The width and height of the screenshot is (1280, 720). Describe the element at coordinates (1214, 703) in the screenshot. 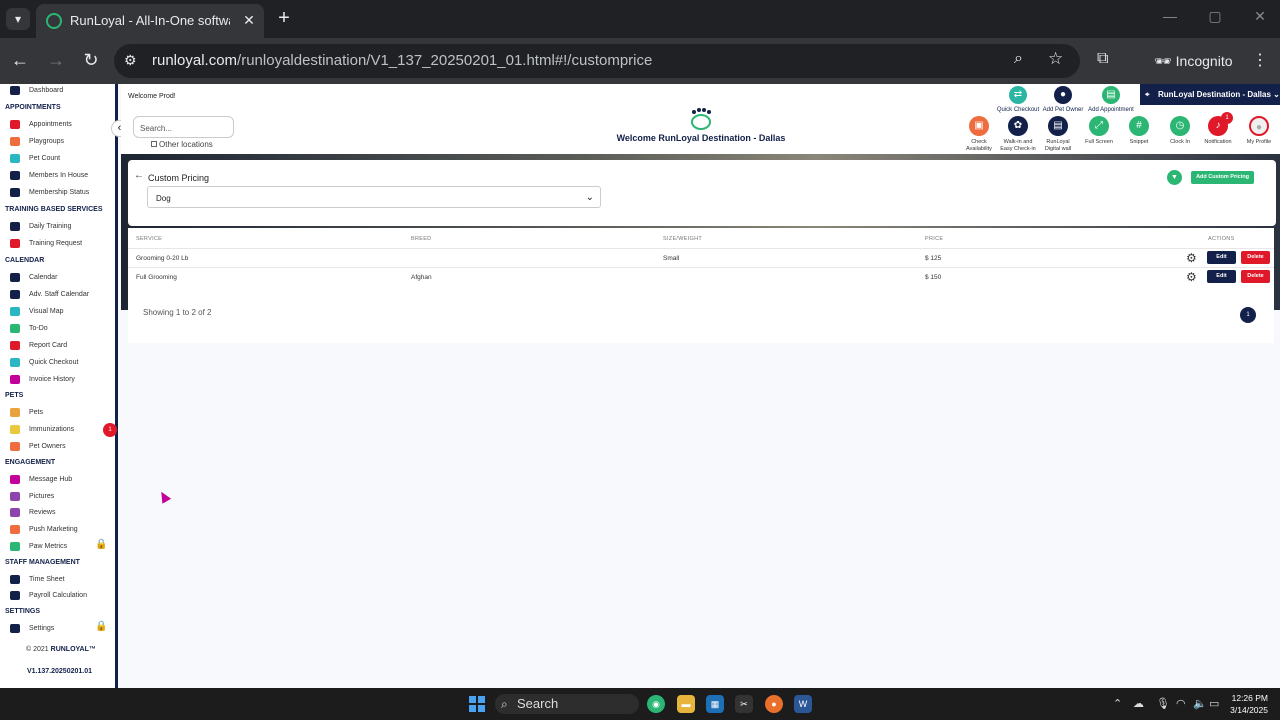

I see `battery-icon: ▭` at that location.